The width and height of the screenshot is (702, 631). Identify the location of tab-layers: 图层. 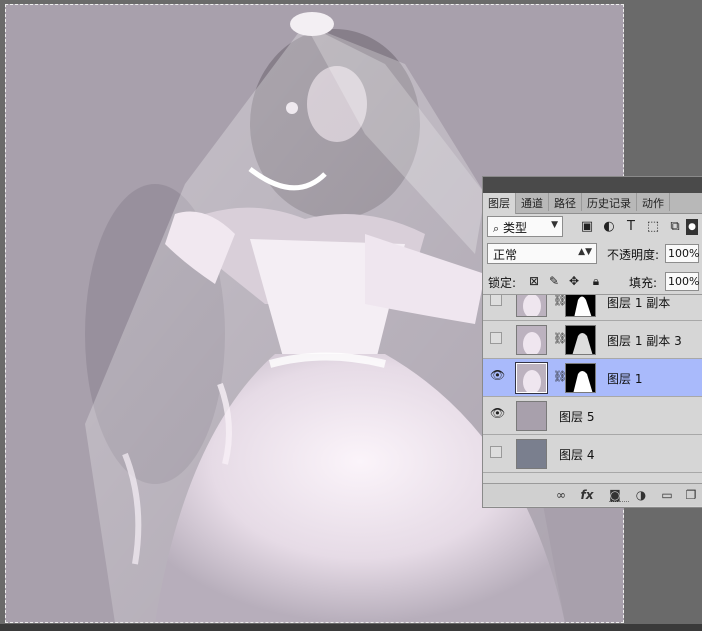
(499, 203).